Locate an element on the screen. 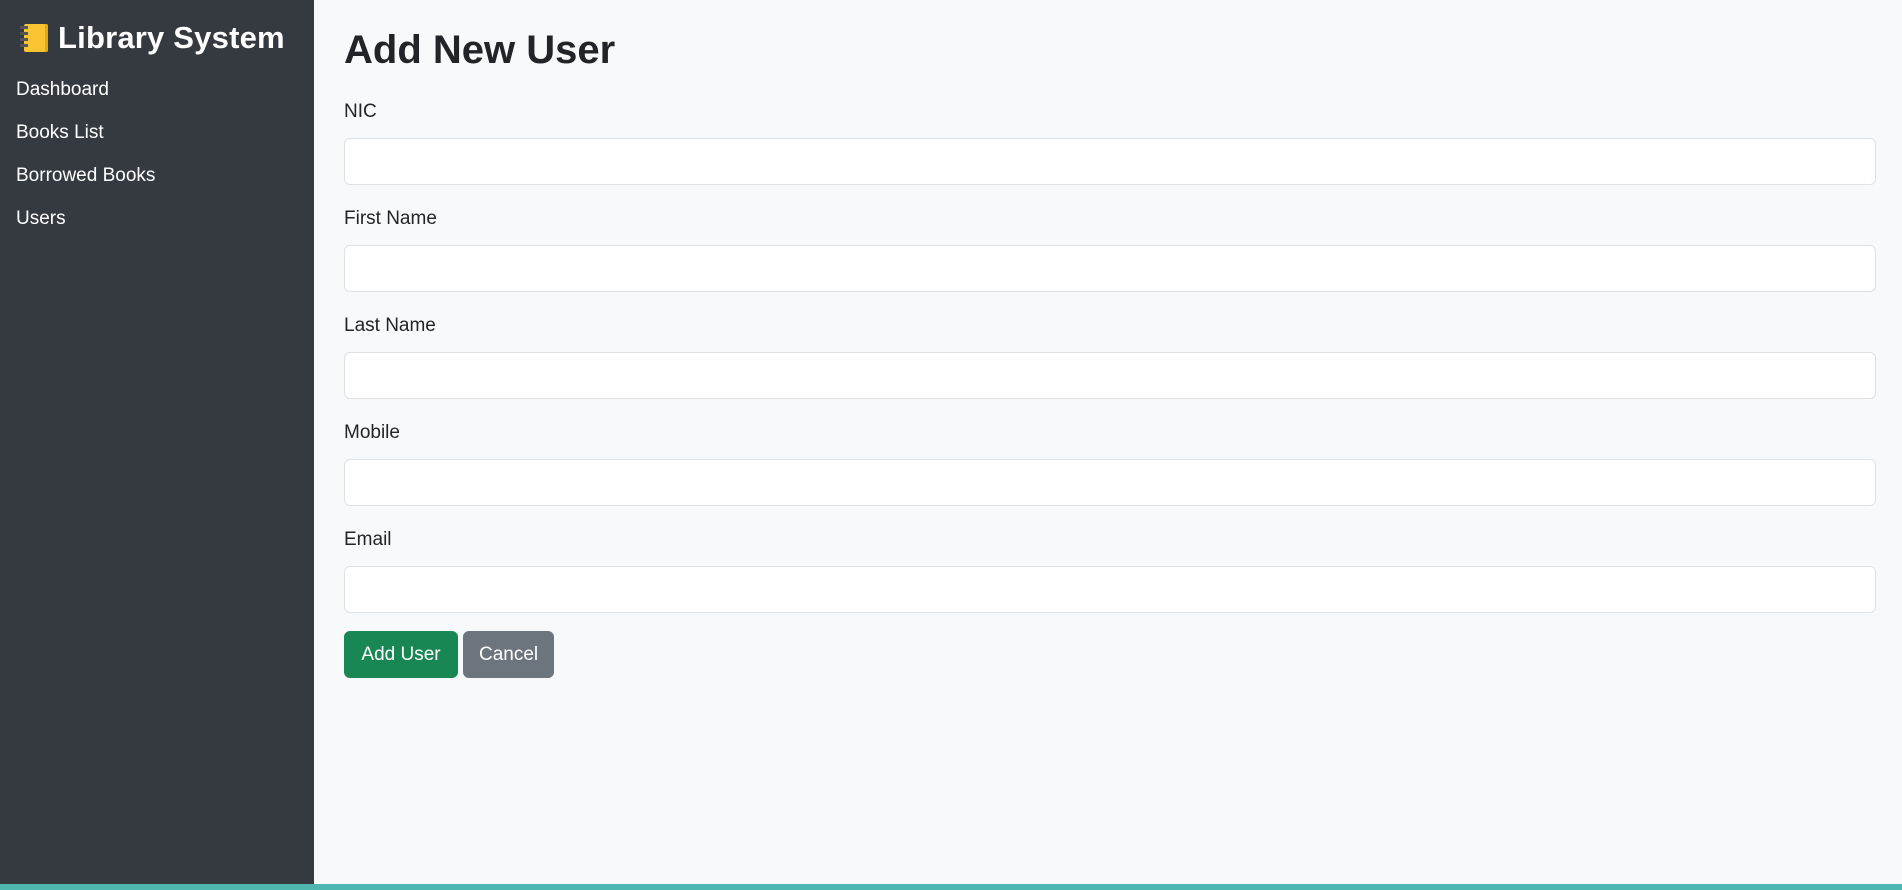 The width and height of the screenshot is (1902, 890). last-name-field-group: Last Name is located at coordinates (1110, 356).